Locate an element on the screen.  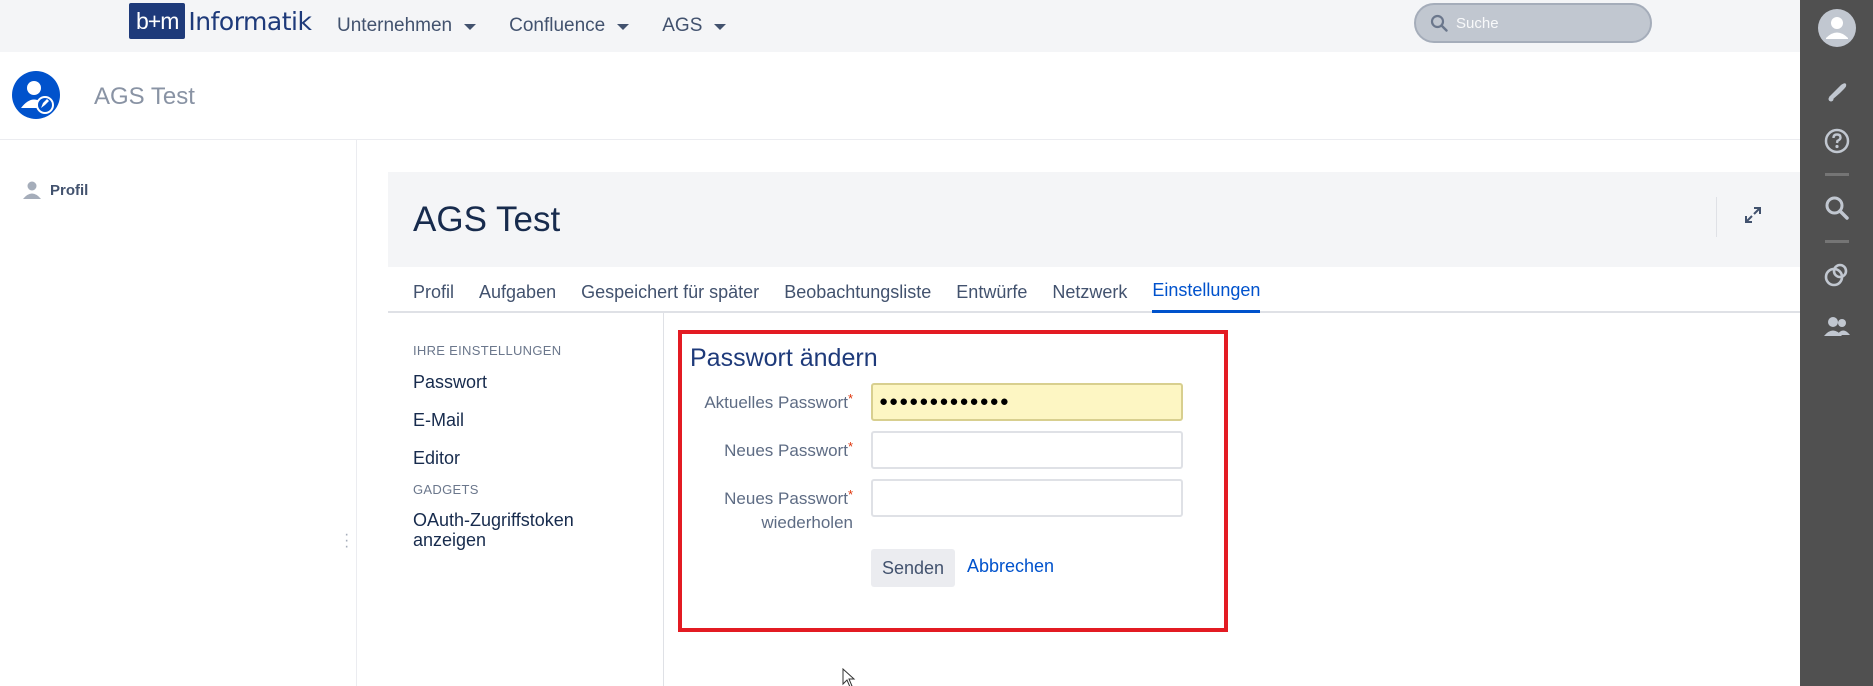
user-icon is located at coordinates (32, 190).